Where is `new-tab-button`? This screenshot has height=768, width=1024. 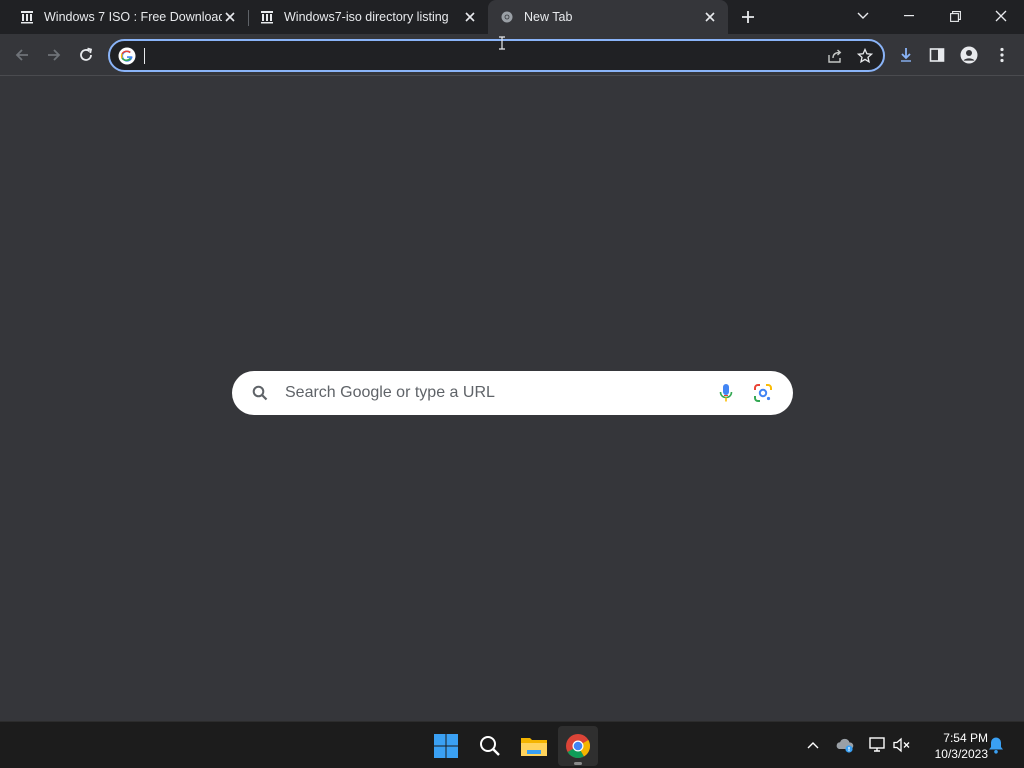 new-tab-button is located at coordinates (748, 17).